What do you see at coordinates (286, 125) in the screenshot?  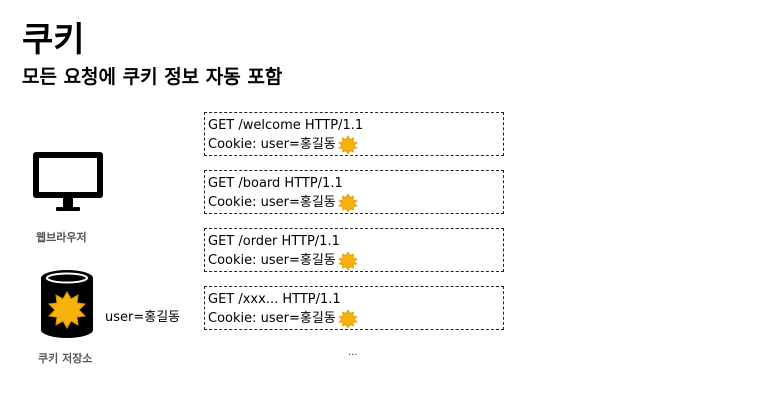 I see `request-line: GET /welcome HTTP/1.1` at bounding box center [286, 125].